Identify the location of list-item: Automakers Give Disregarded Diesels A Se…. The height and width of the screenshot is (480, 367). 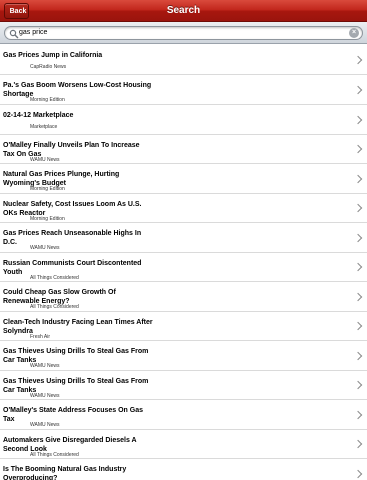
(183, 444).